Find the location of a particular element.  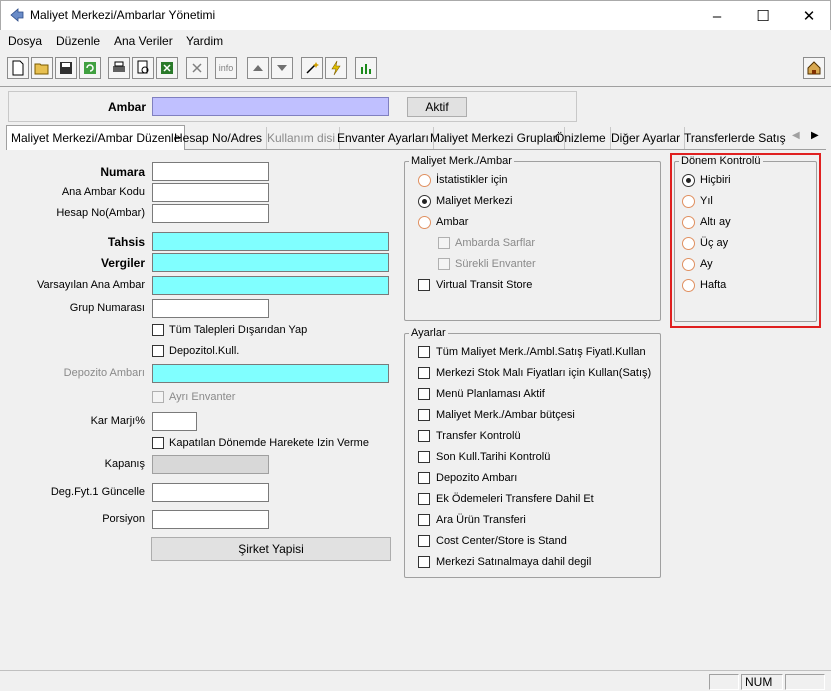

virtual-transit-label: Virtual Transit Store is located at coordinates (484, 285).